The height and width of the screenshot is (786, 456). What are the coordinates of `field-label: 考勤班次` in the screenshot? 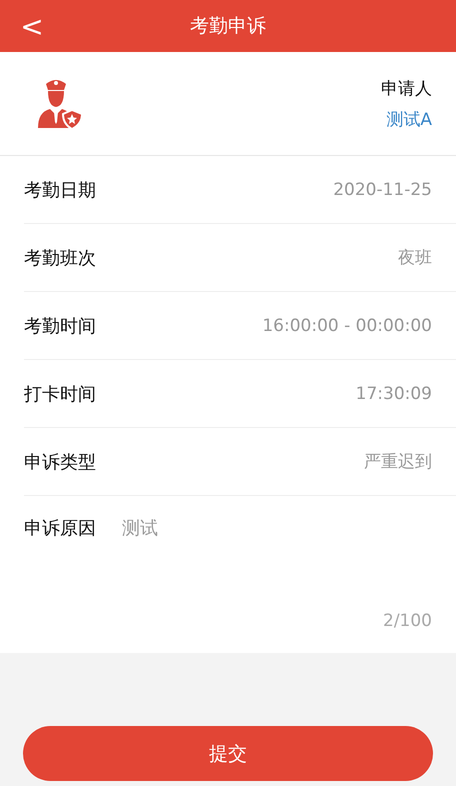 It's located at (60, 258).